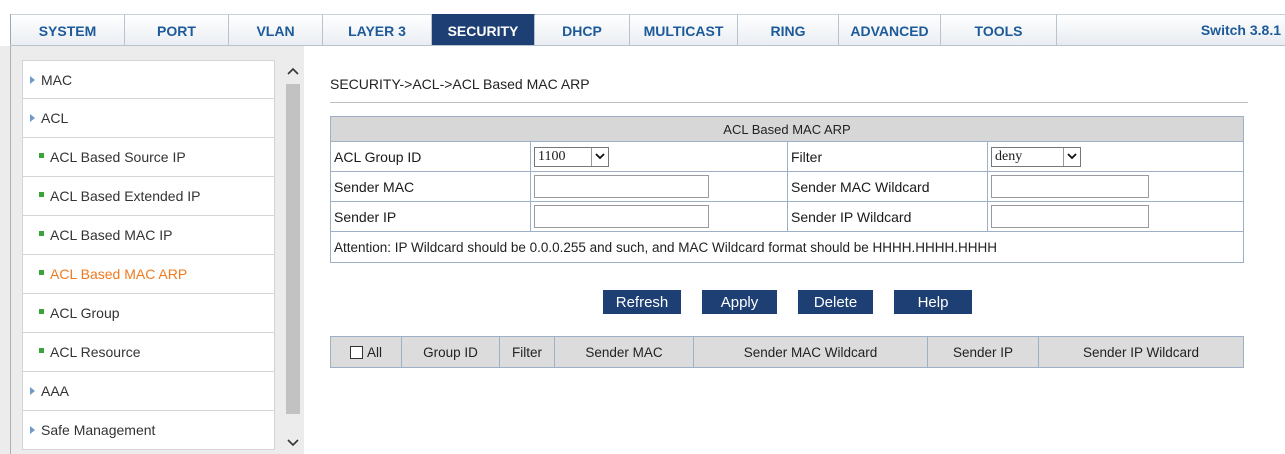 This screenshot has height=454, width=1285. Describe the element at coordinates (374, 352) in the screenshot. I see `select-all-label: All` at that location.